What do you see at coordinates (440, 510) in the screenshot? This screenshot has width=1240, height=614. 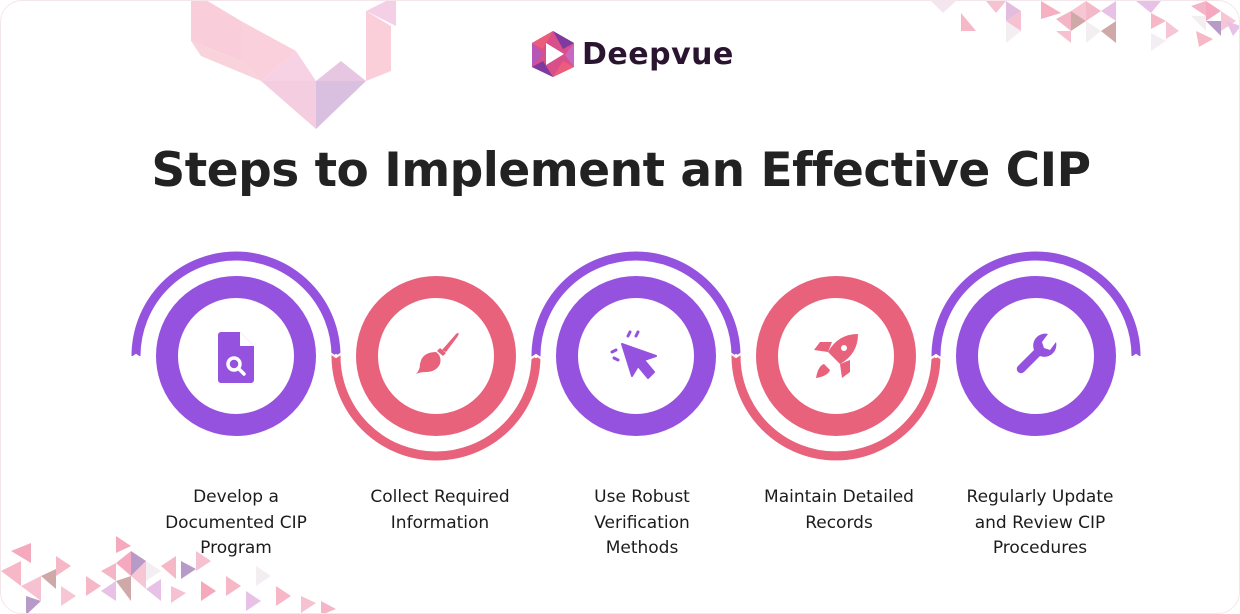 I see `step-label: Collect Required Information` at bounding box center [440, 510].